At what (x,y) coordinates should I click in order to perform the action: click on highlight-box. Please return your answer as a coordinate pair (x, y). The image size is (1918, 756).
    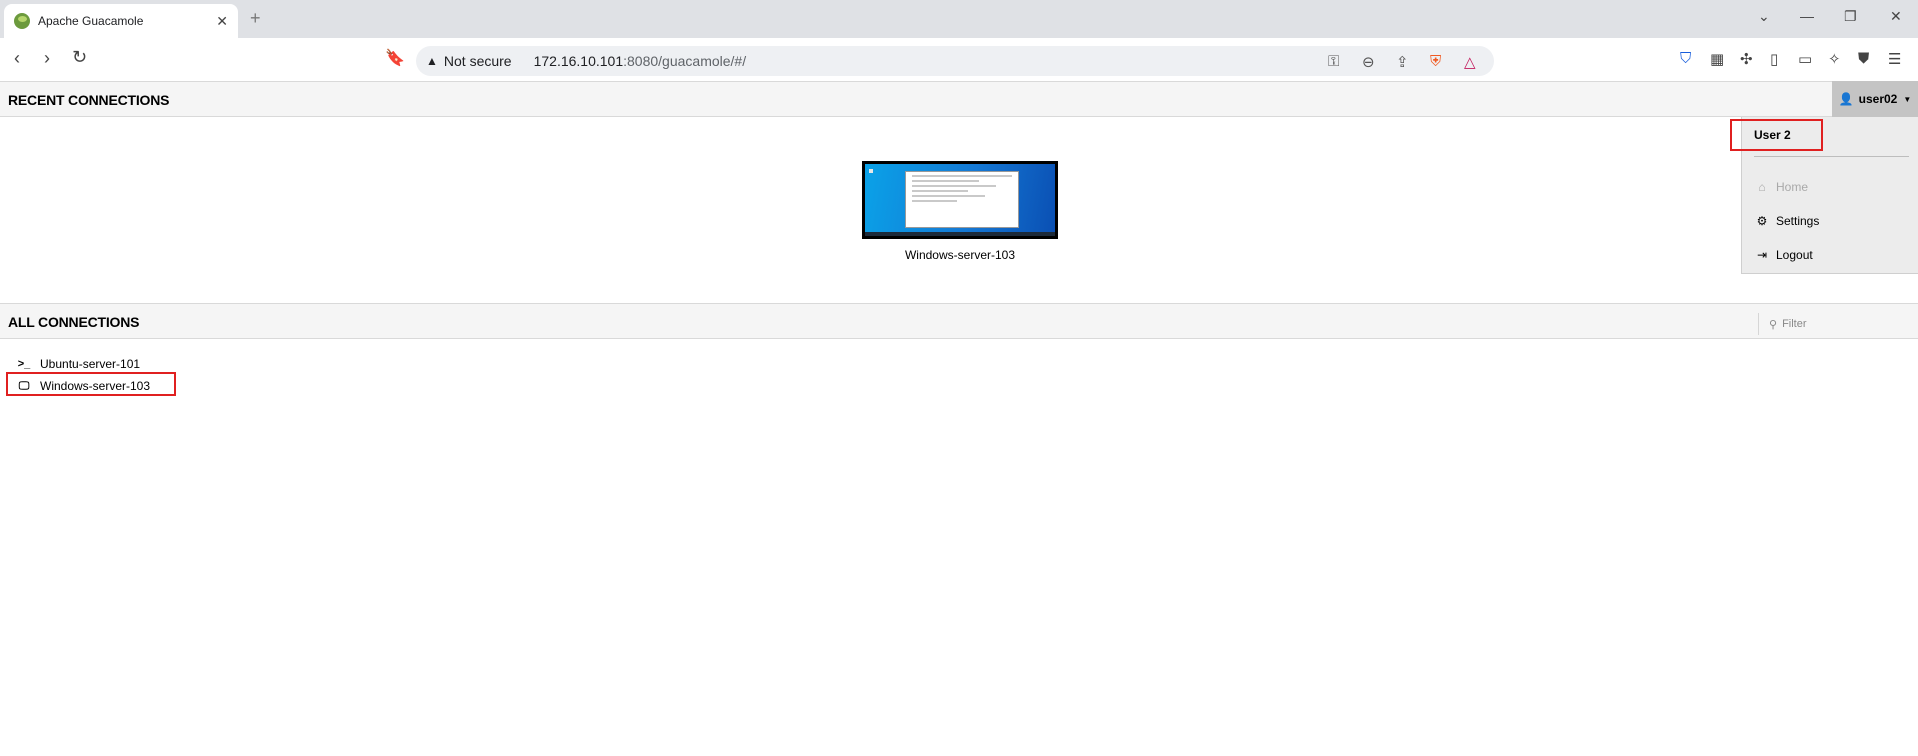
    Looking at the image, I should click on (91, 384).